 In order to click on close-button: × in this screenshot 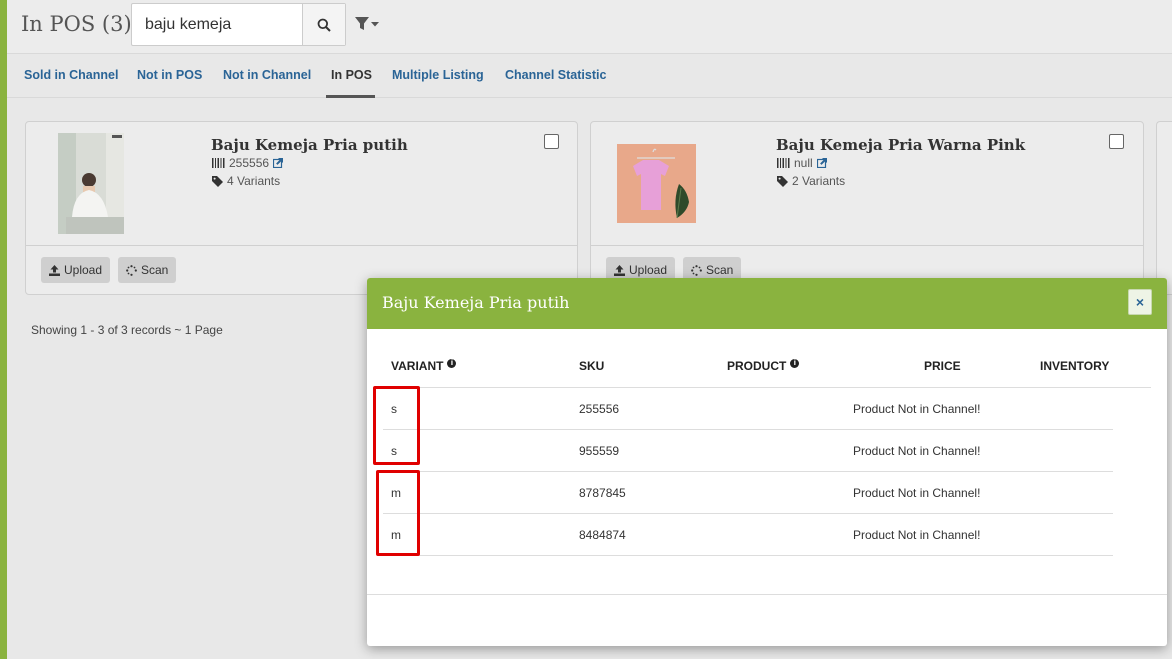, I will do `click(1140, 302)`.